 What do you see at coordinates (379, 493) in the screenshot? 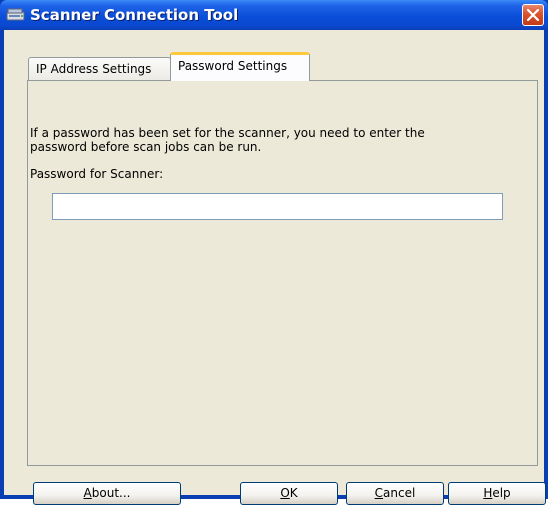
I see `cancel-mnemonic: C` at bounding box center [379, 493].